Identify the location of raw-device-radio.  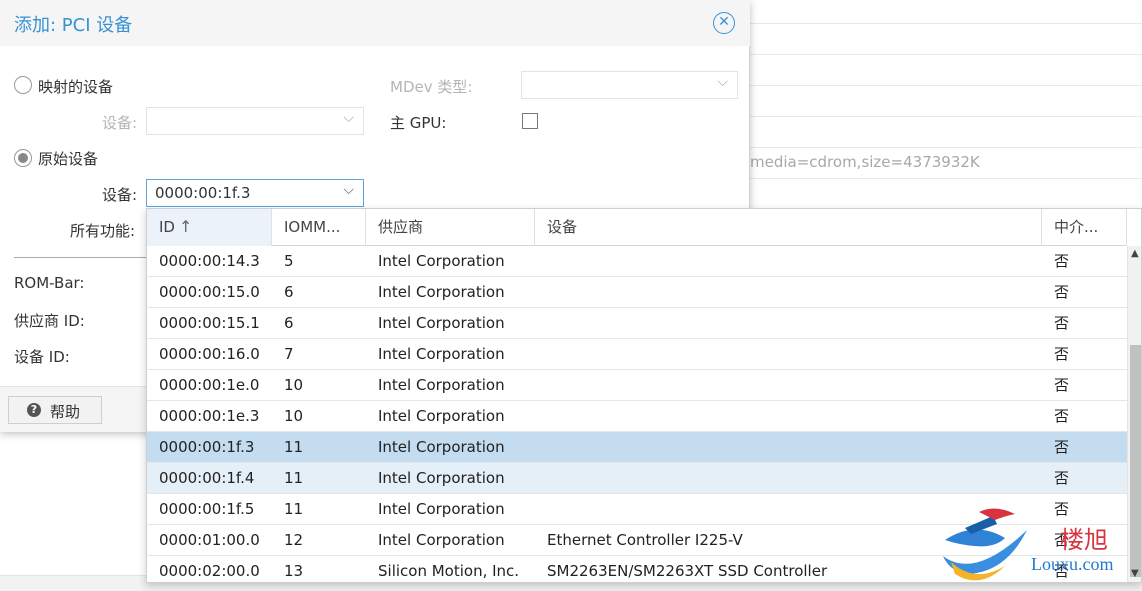
(23, 158).